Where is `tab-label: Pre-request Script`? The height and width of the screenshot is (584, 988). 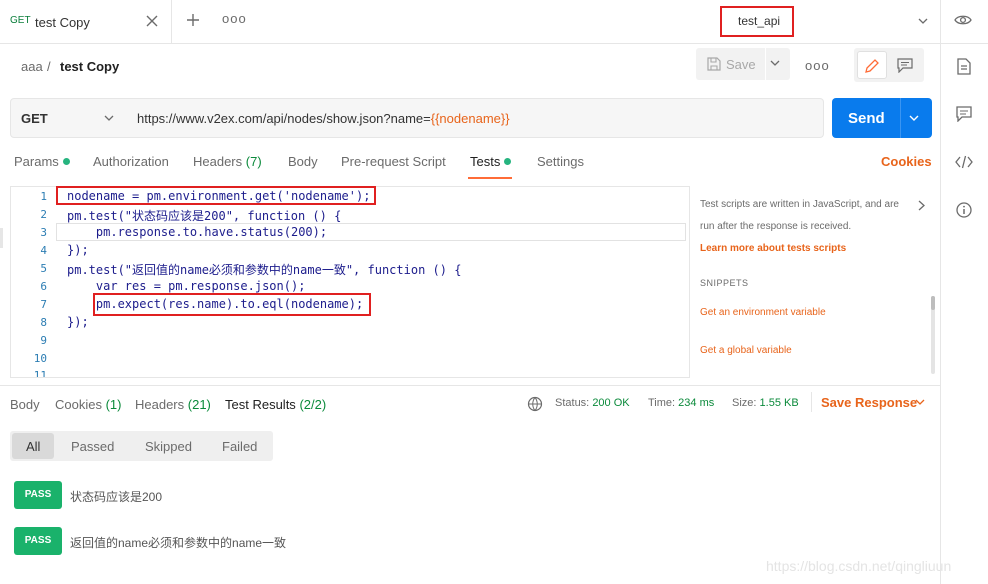
tab-label: Pre-request Script is located at coordinates (393, 161).